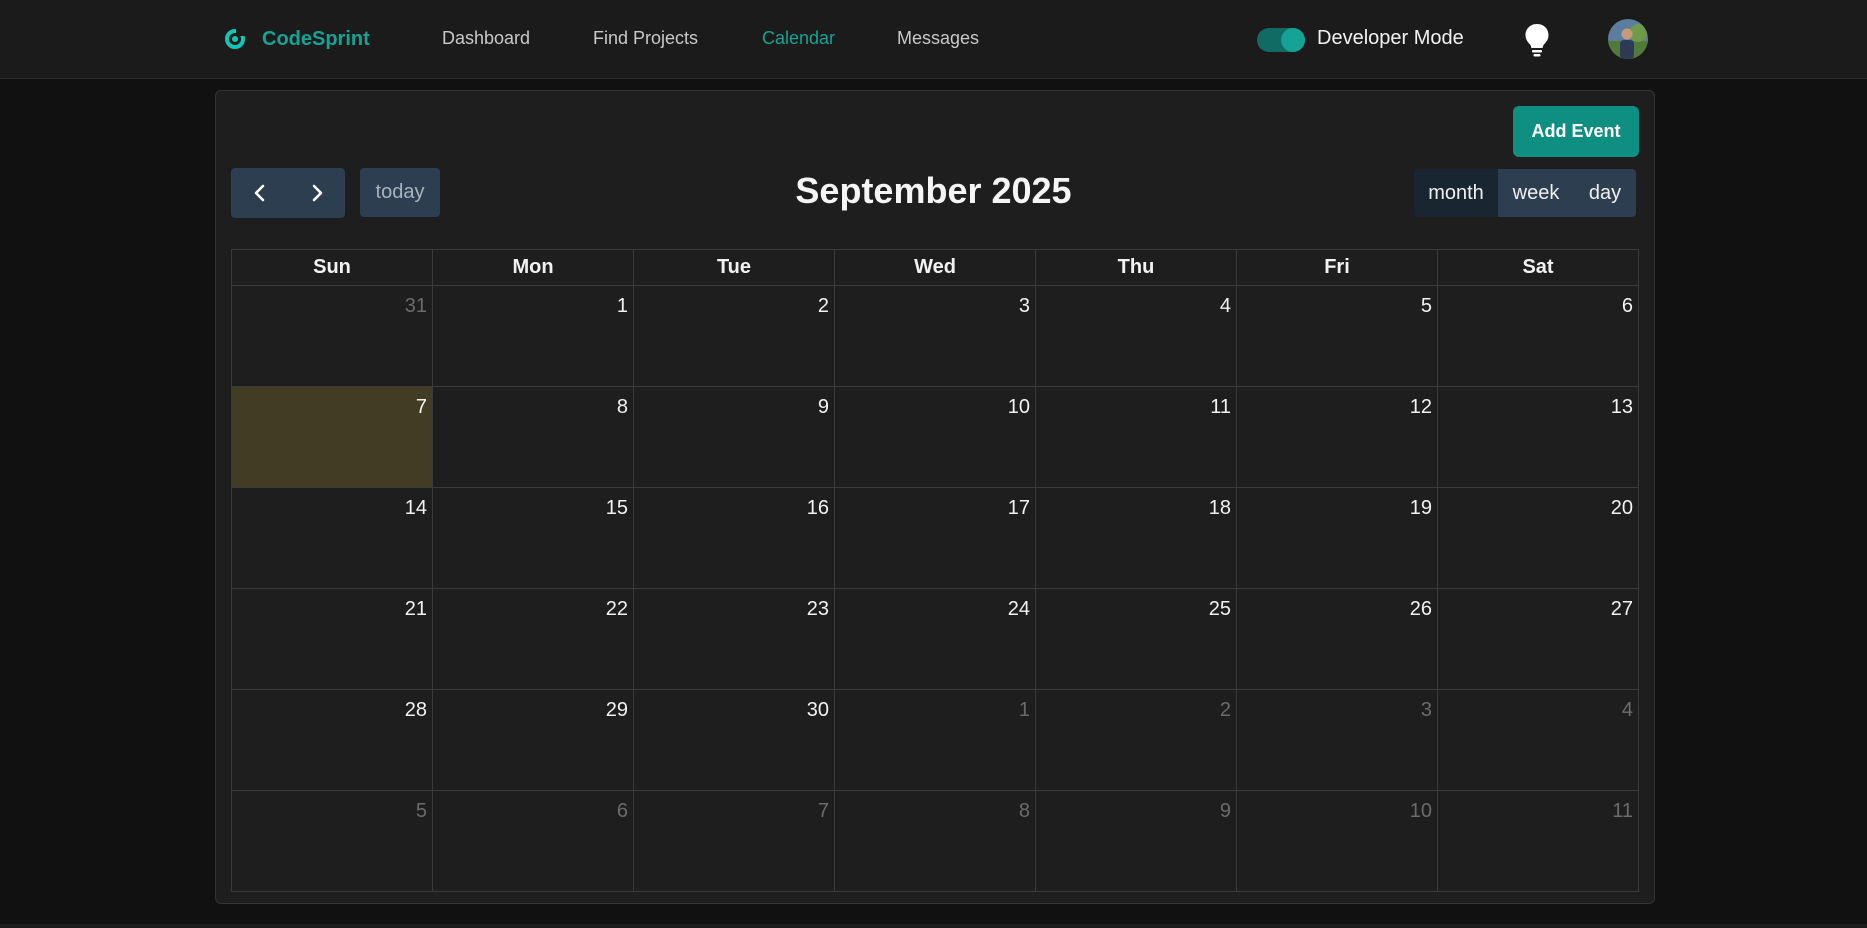  Describe the element at coordinates (935, 538) in the screenshot. I see `day-cell: 17` at that location.